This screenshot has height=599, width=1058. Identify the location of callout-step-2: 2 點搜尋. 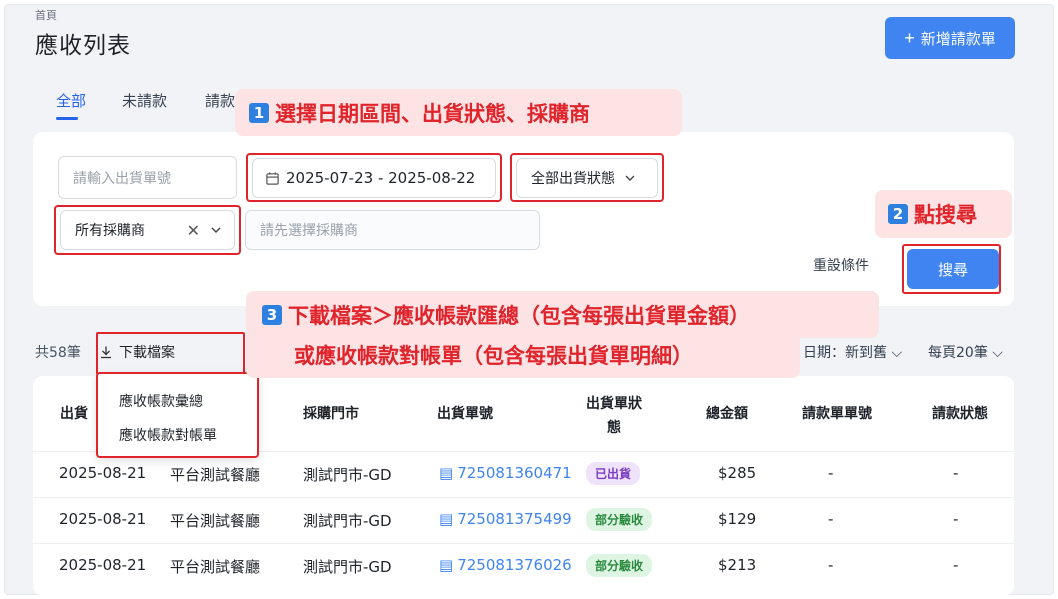
(943, 214).